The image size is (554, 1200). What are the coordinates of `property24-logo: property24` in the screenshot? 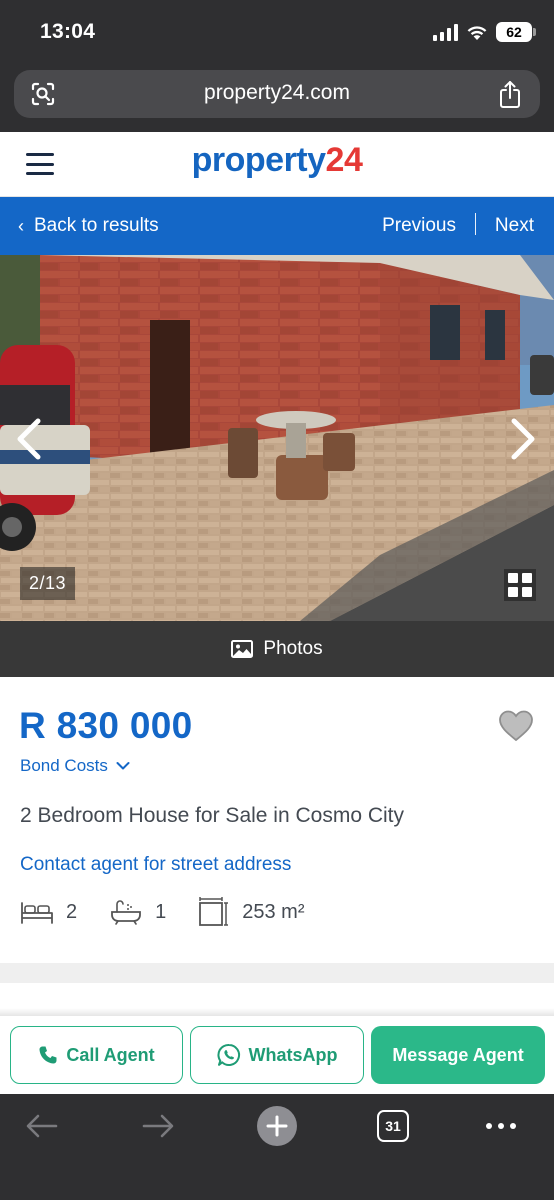 It's located at (277, 160).